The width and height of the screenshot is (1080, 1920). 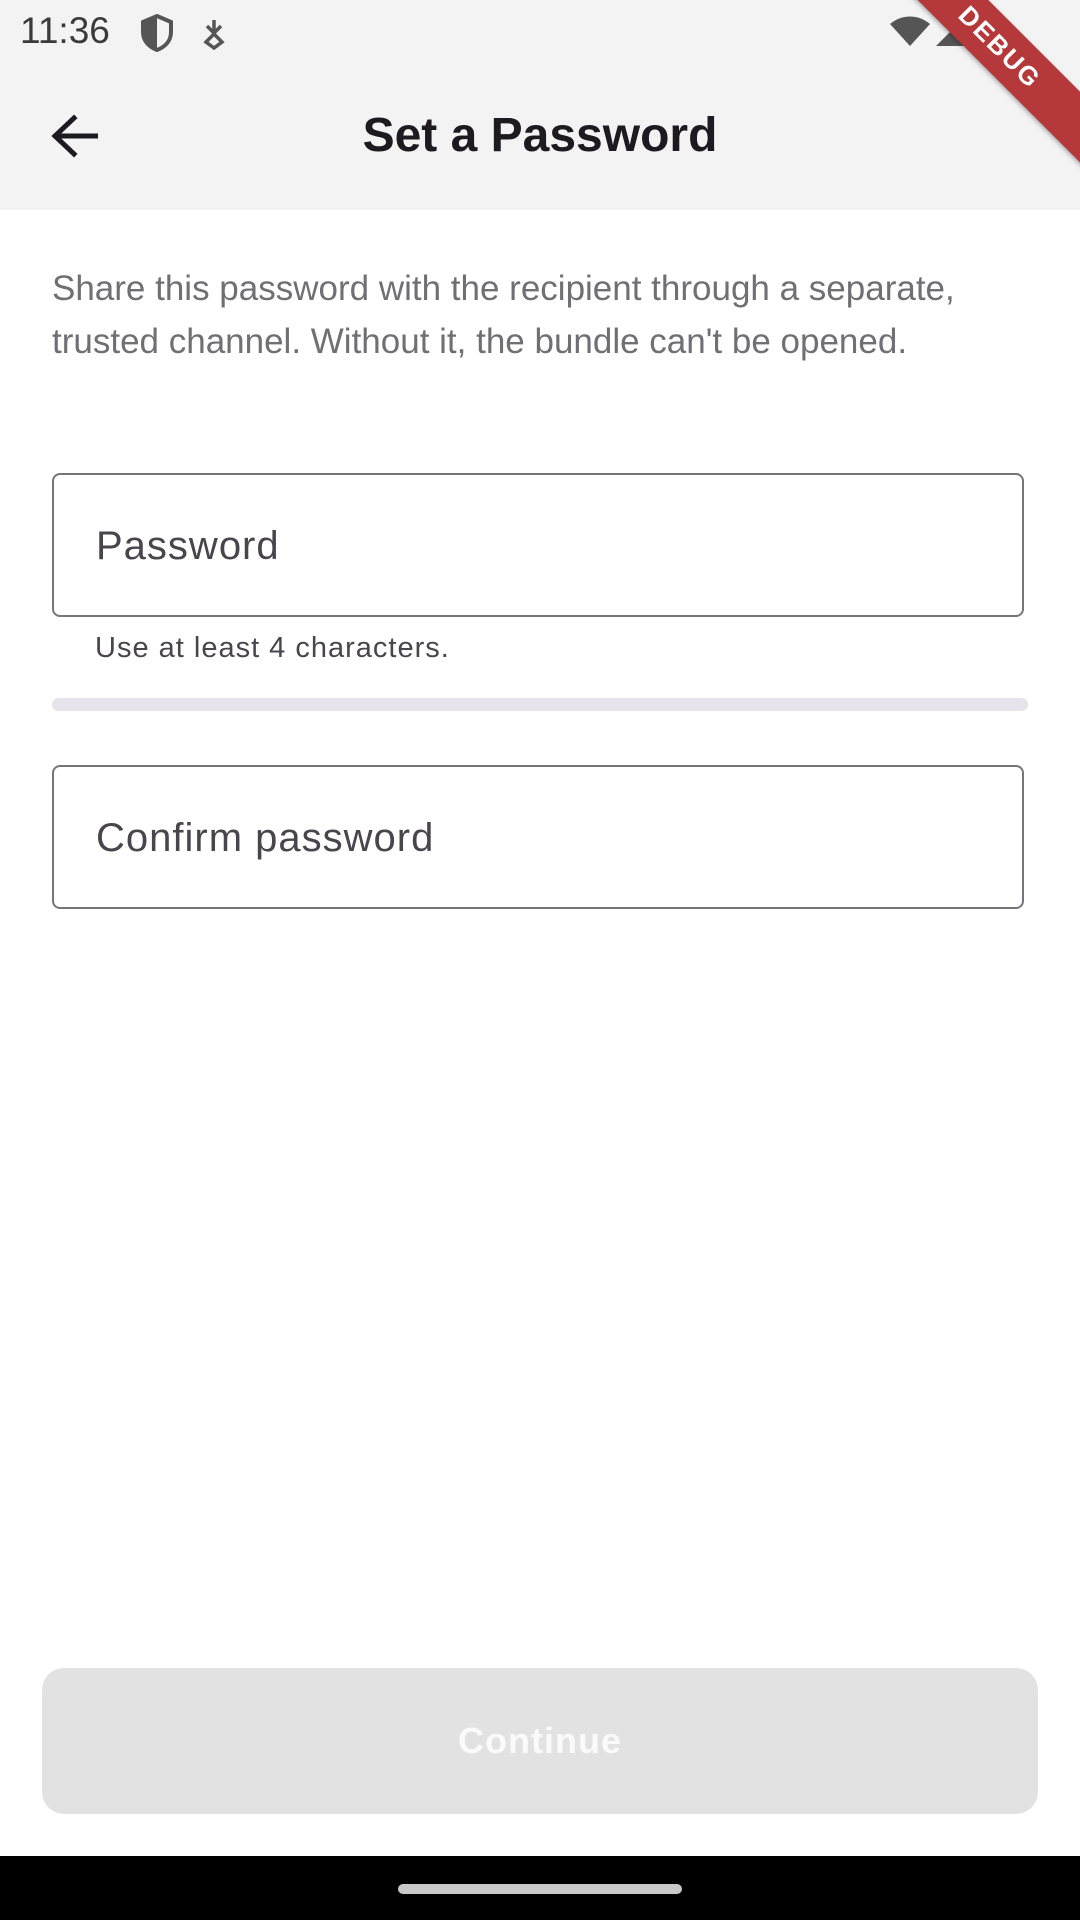 I want to click on password-strength-meter, so click(x=540, y=704).